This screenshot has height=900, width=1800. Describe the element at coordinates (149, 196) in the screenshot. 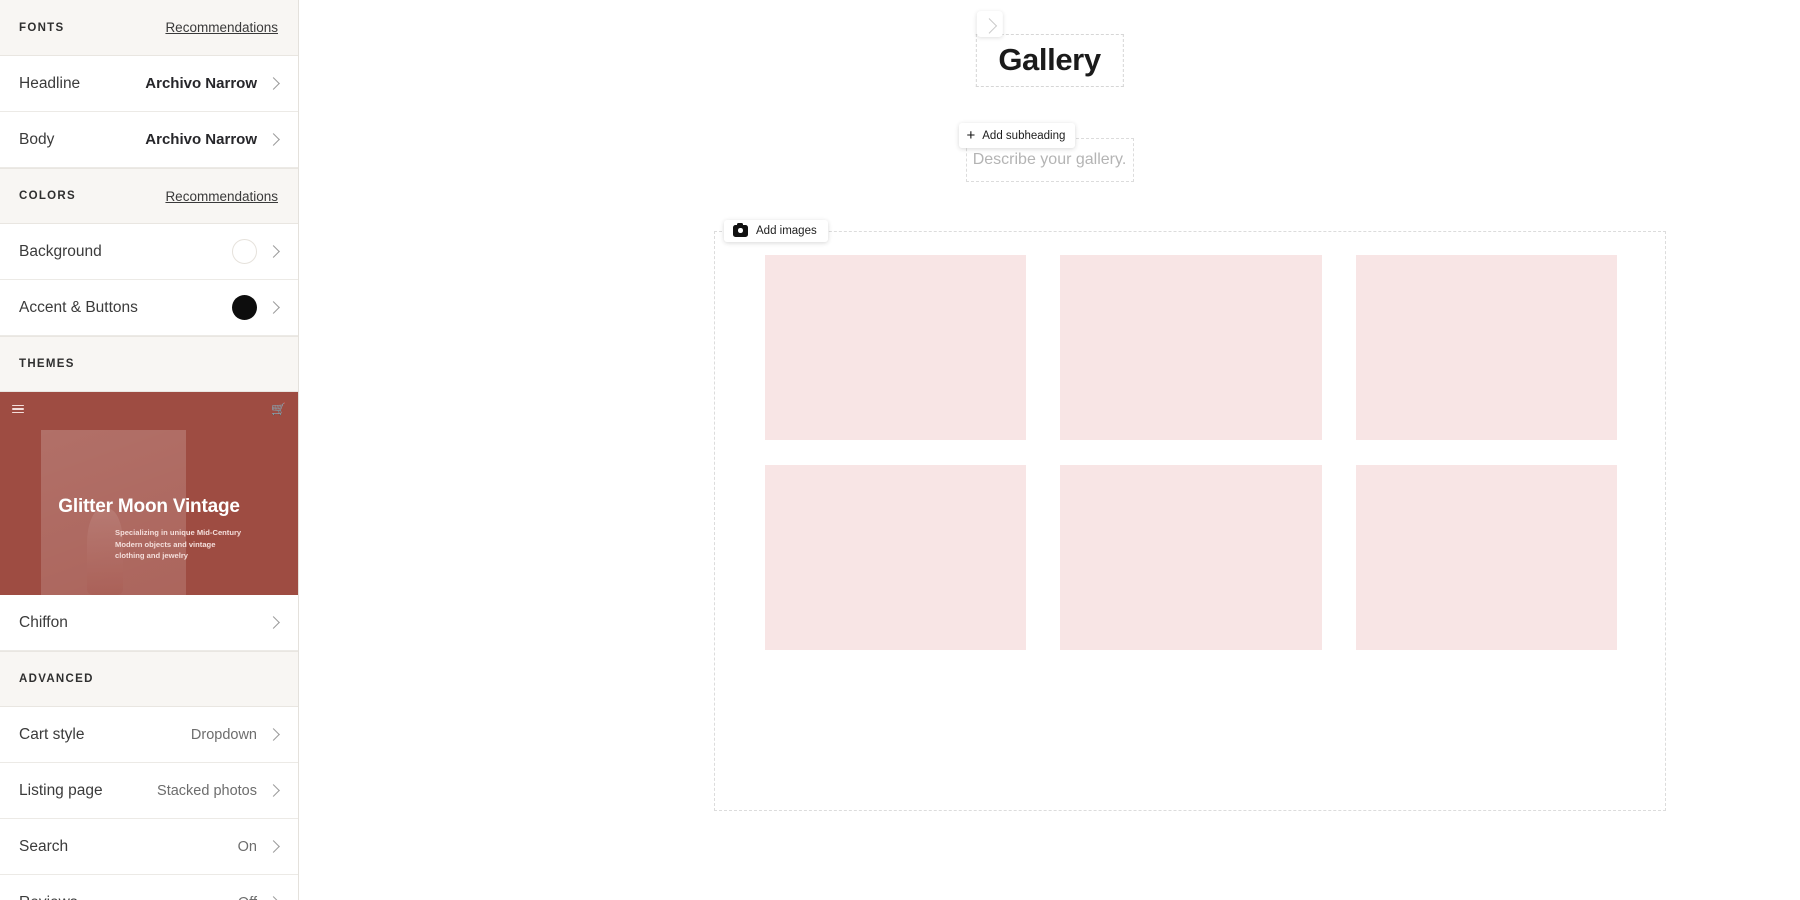

I see `section-header-colors: COLORS Recommendations` at that location.